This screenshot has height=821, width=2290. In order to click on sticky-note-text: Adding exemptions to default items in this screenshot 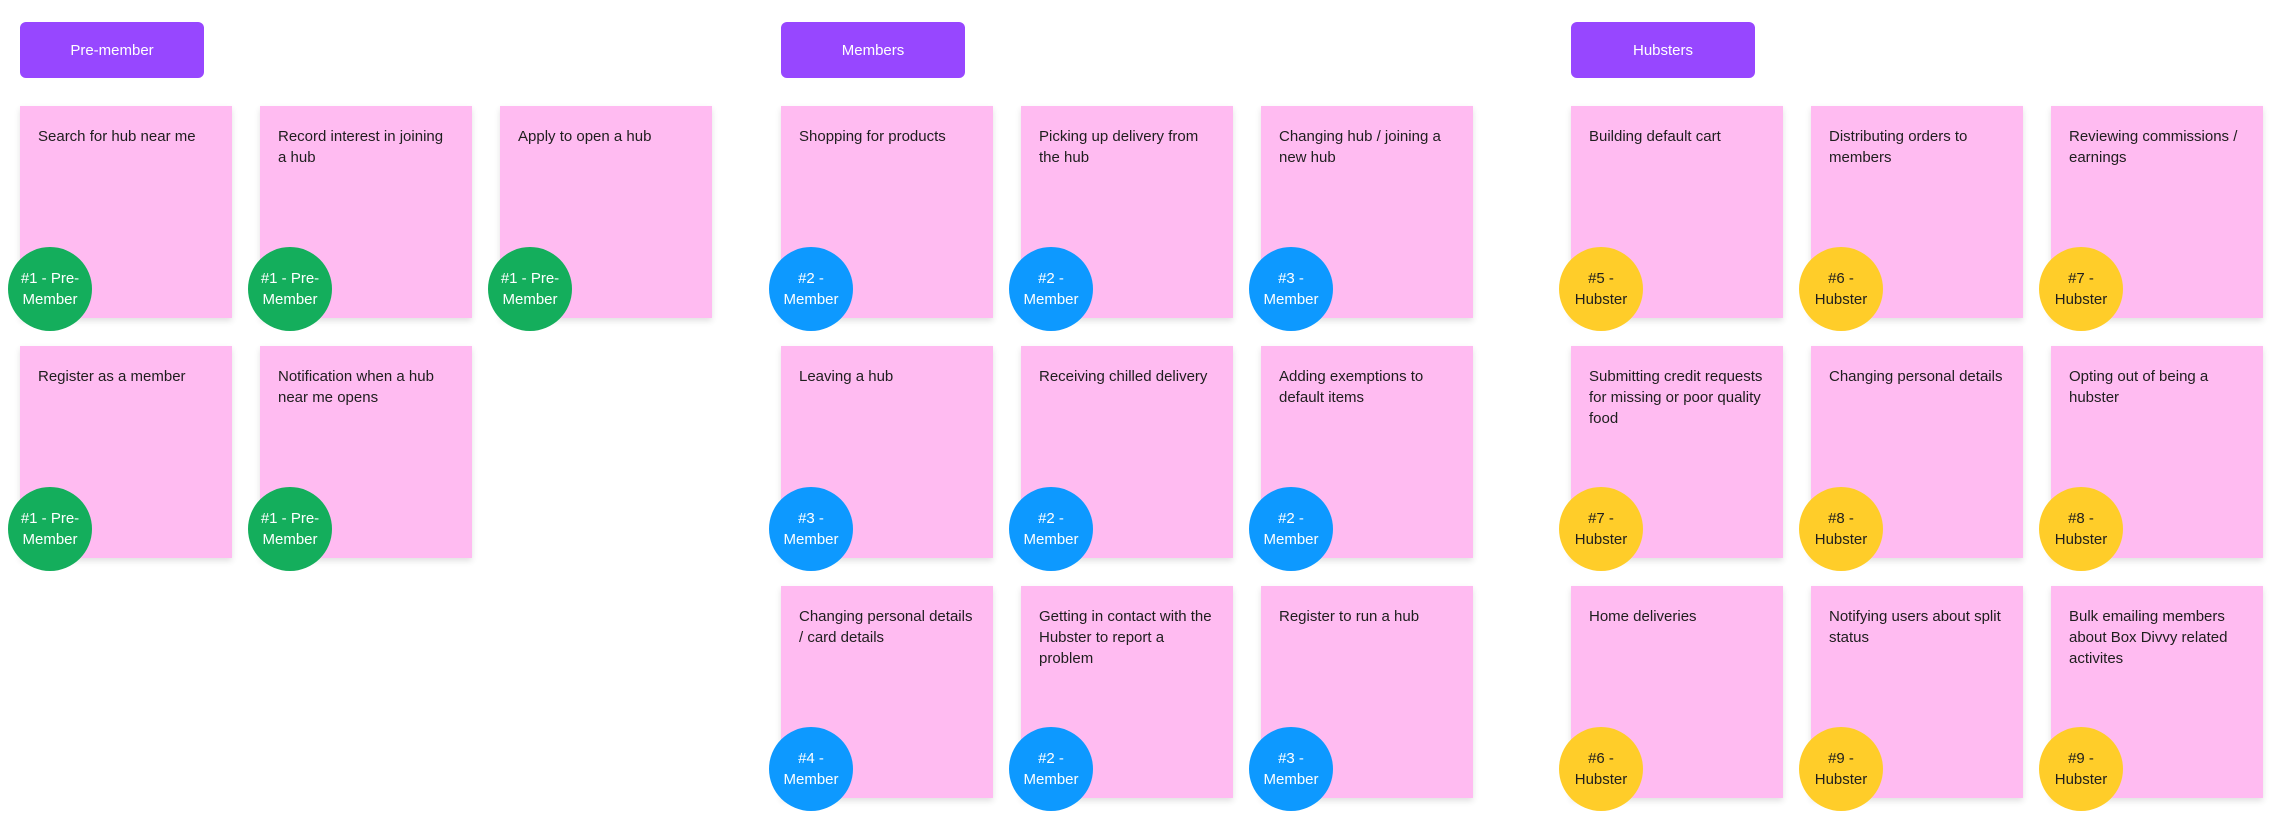, I will do `click(1351, 387)`.